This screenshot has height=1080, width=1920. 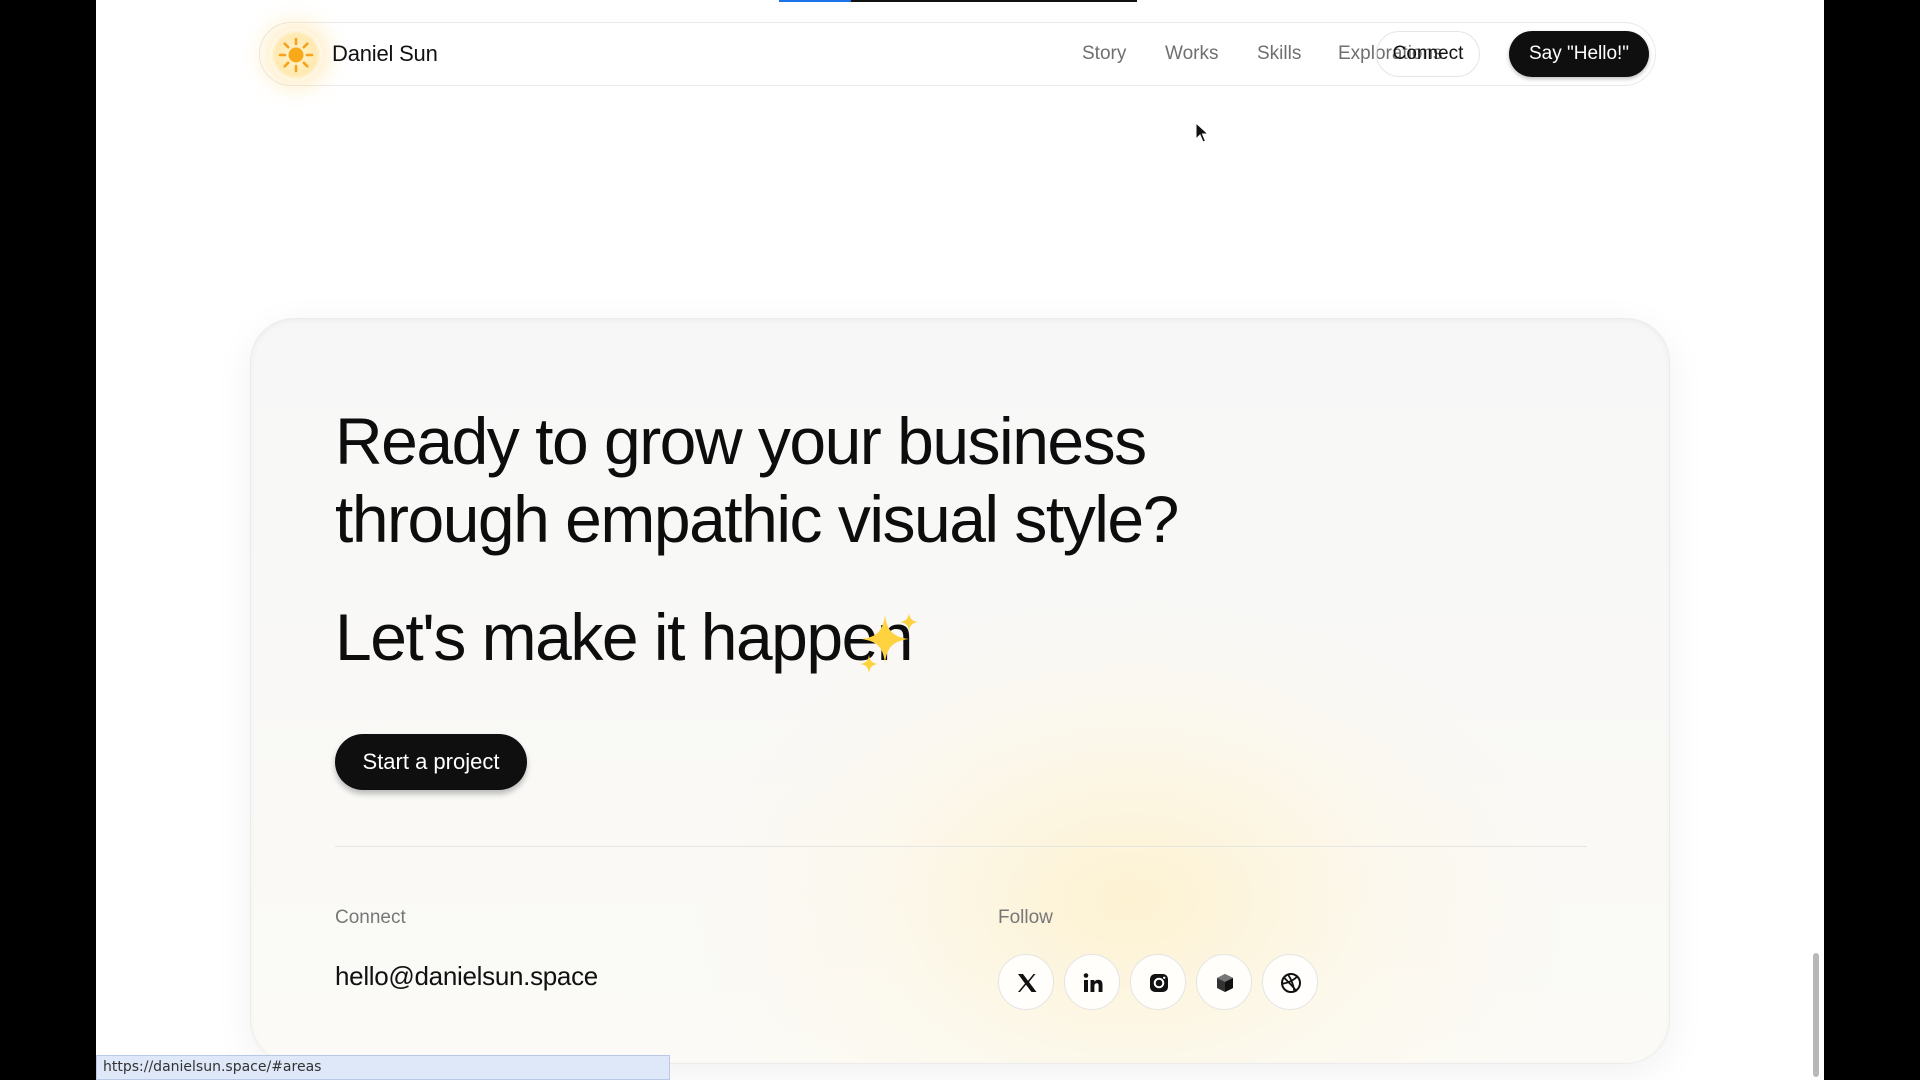 I want to click on sun-icon, so click(x=296, y=55).